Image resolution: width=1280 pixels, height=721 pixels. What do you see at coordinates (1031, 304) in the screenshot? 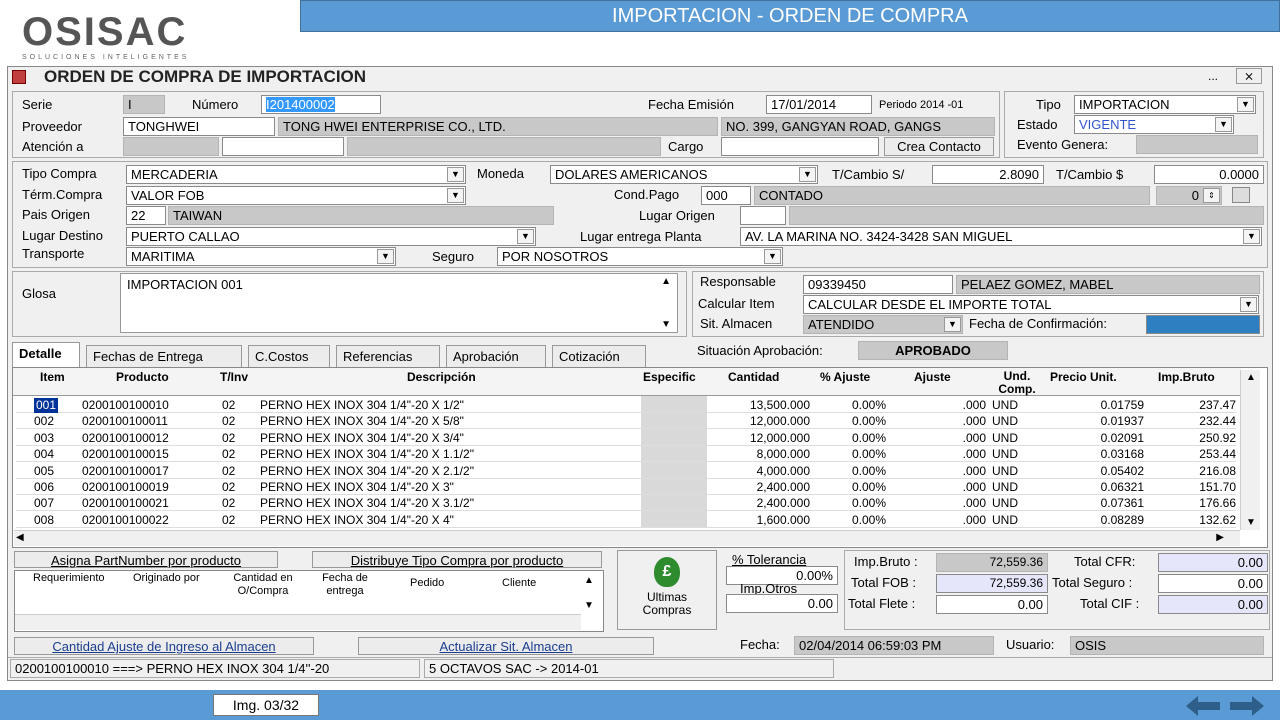
I see `calcular-select: CALCULAR DESDE EL IMPORTE TOTAL ▼` at bounding box center [1031, 304].